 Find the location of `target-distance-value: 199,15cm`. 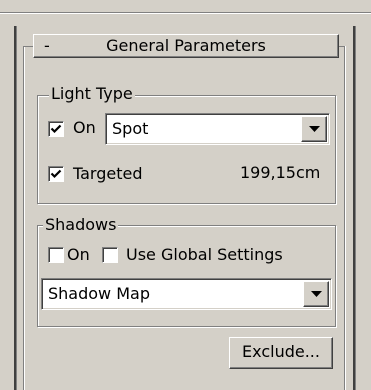

target-distance-value: 199,15cm is located at coordinates (280, 172).